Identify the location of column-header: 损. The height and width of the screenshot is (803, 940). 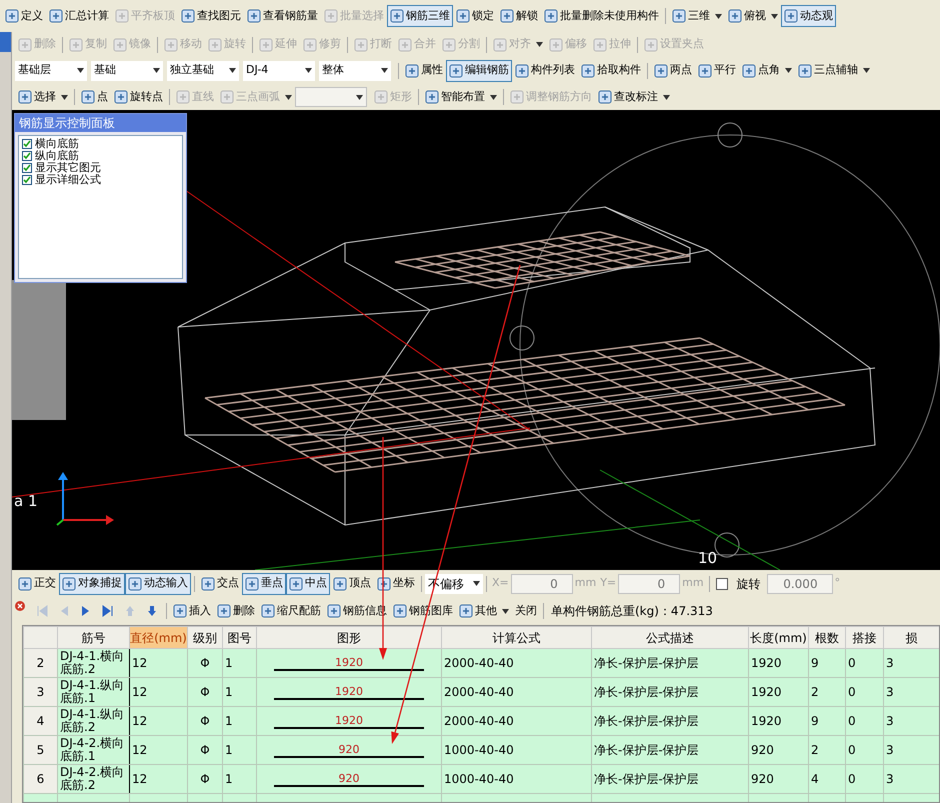
(911, 637).